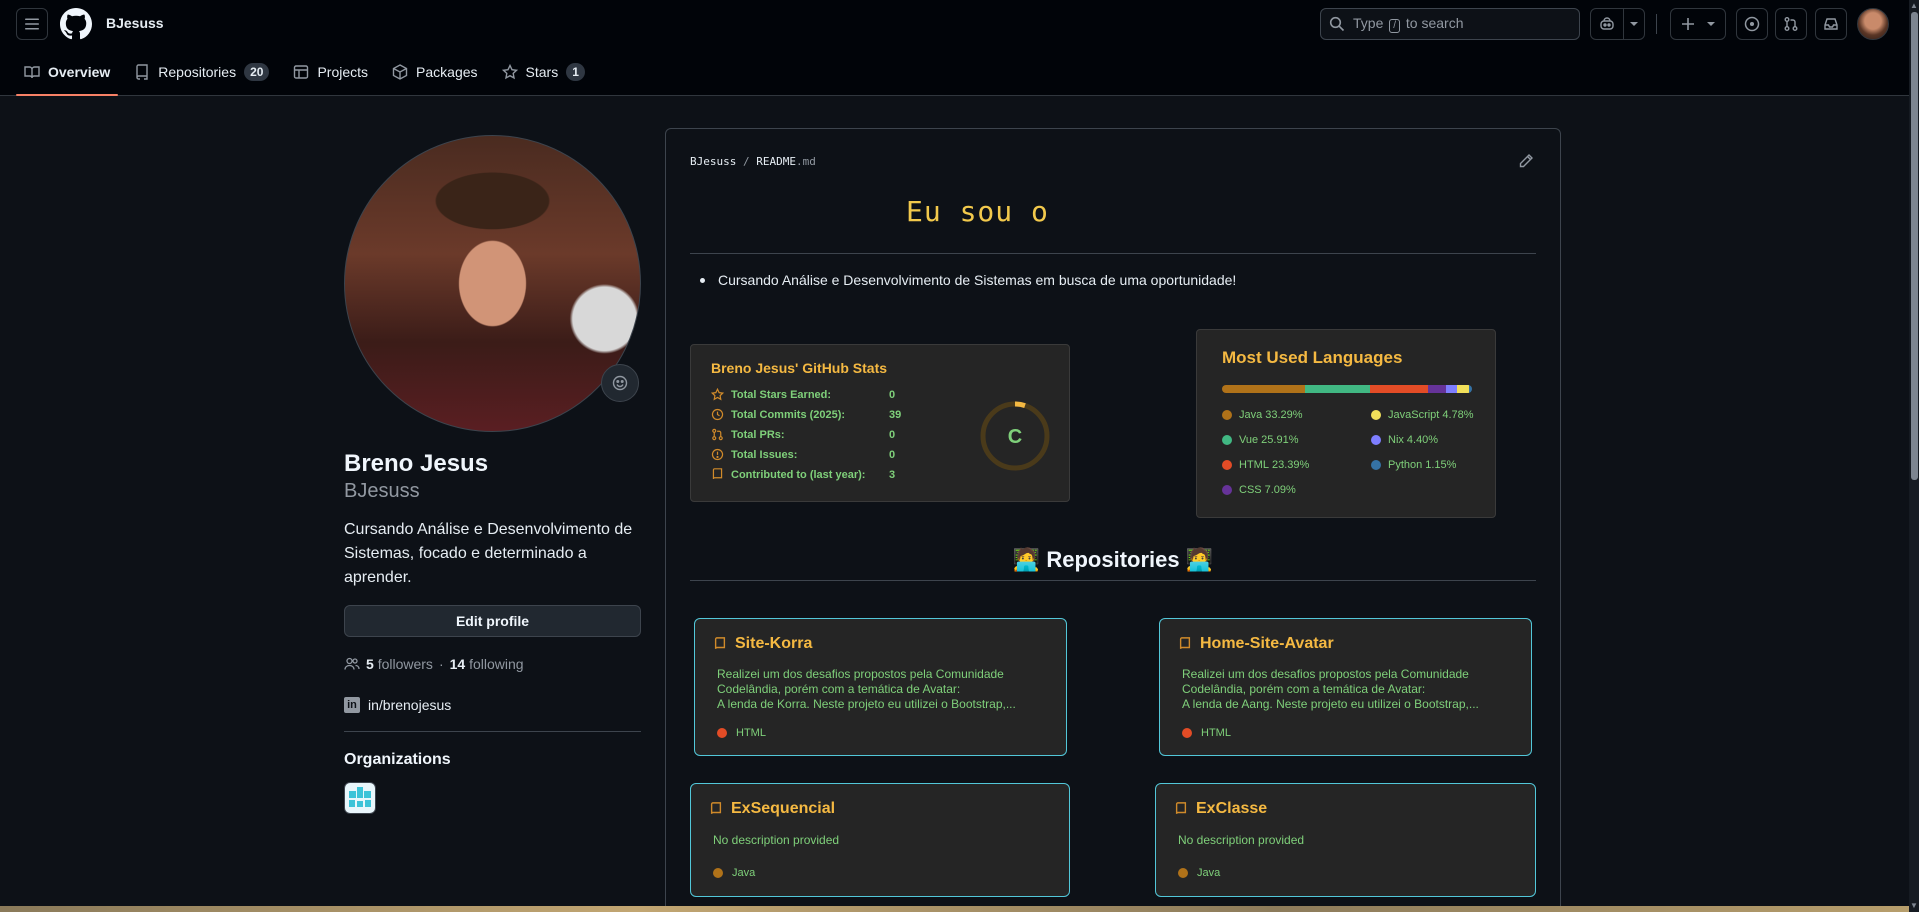  I want to click on stats-row: Total Stars Earned: 0, so click(803, 395).